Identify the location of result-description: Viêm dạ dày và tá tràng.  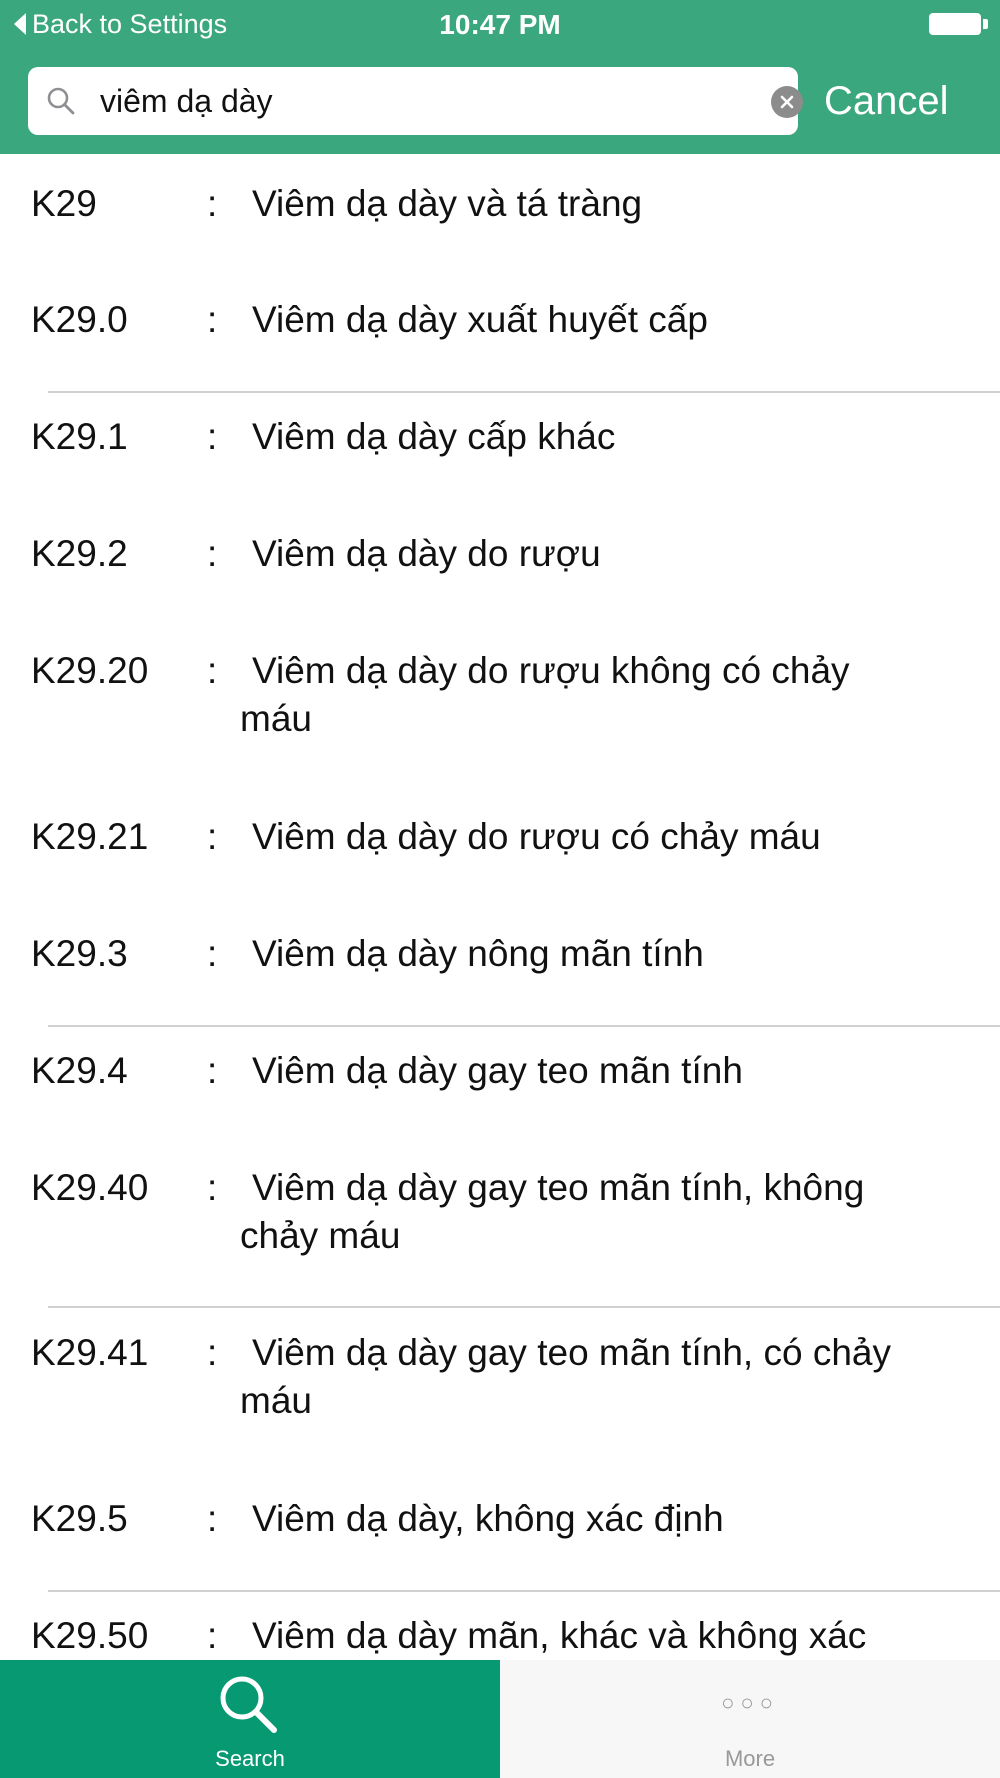
(622, 204).